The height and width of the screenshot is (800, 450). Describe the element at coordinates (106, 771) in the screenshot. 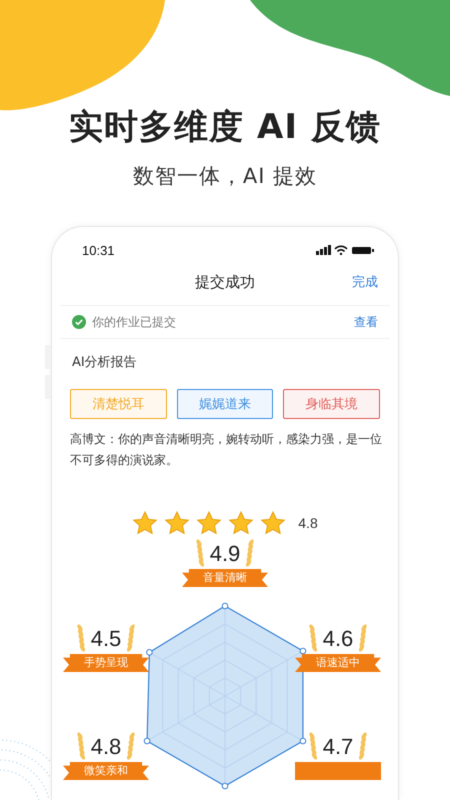

I see `metric-ribbon: 微笑亲和` at that location.